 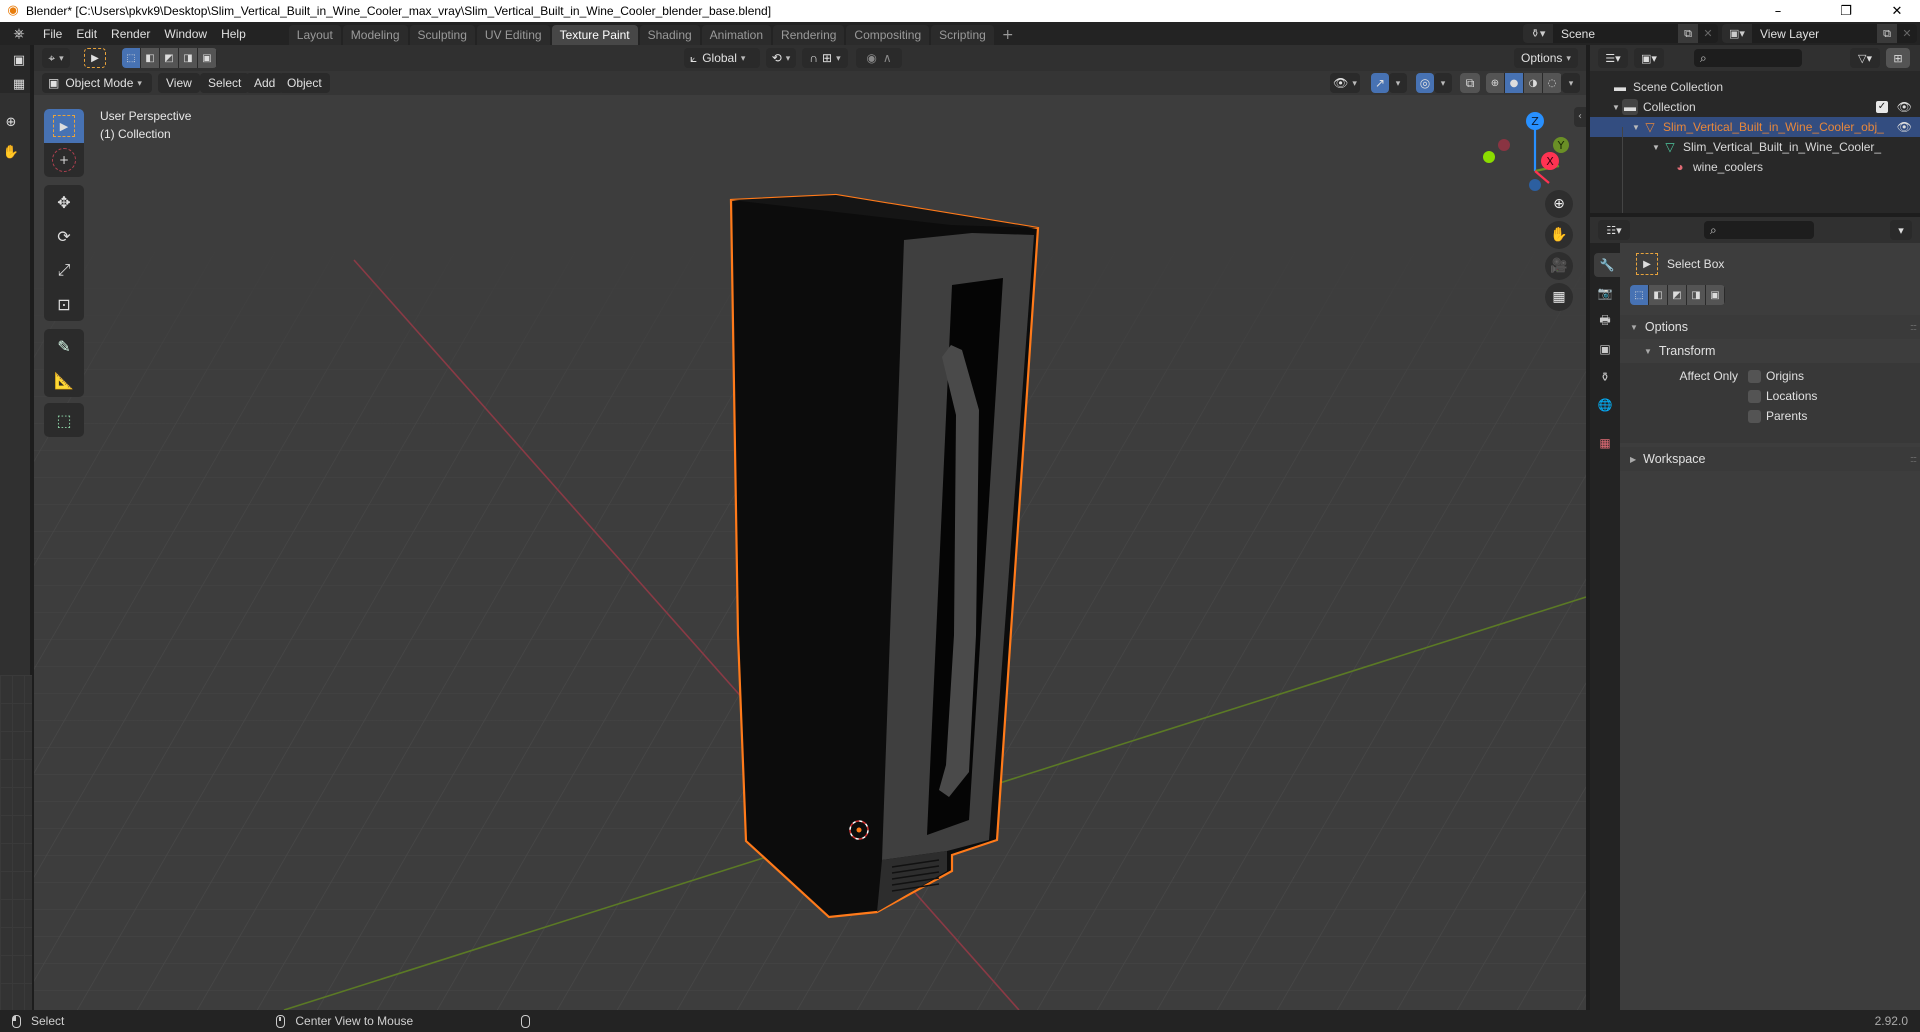 What do you see at coordinates (1535, 185) in the screenshot?
I see `gizmo-neg-z` at bounding box center [1535, 185].